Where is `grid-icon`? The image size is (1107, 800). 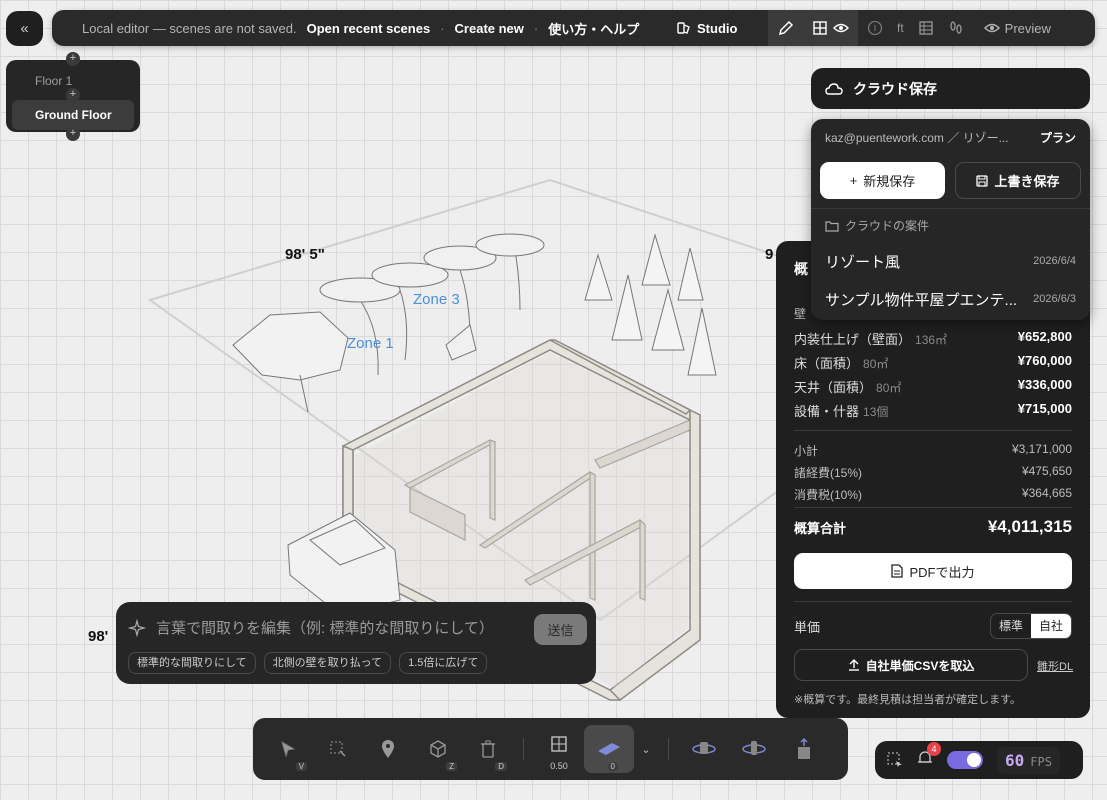
grid-icon is located at coordinates (559, 744).